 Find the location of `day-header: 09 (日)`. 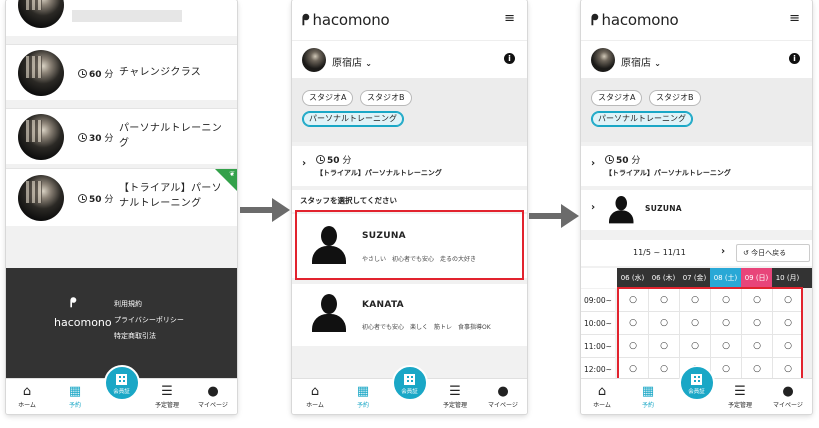

day-header: 09 (日) is located at coordinates (756, 278).